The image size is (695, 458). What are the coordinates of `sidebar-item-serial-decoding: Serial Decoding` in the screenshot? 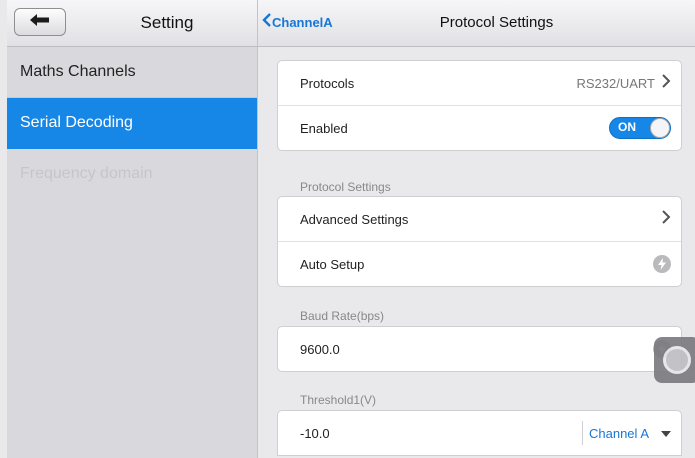 It's located at (132, 123).